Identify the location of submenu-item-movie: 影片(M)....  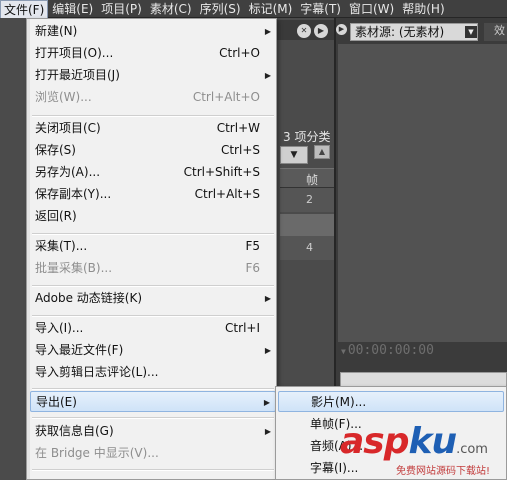
(391, 401).